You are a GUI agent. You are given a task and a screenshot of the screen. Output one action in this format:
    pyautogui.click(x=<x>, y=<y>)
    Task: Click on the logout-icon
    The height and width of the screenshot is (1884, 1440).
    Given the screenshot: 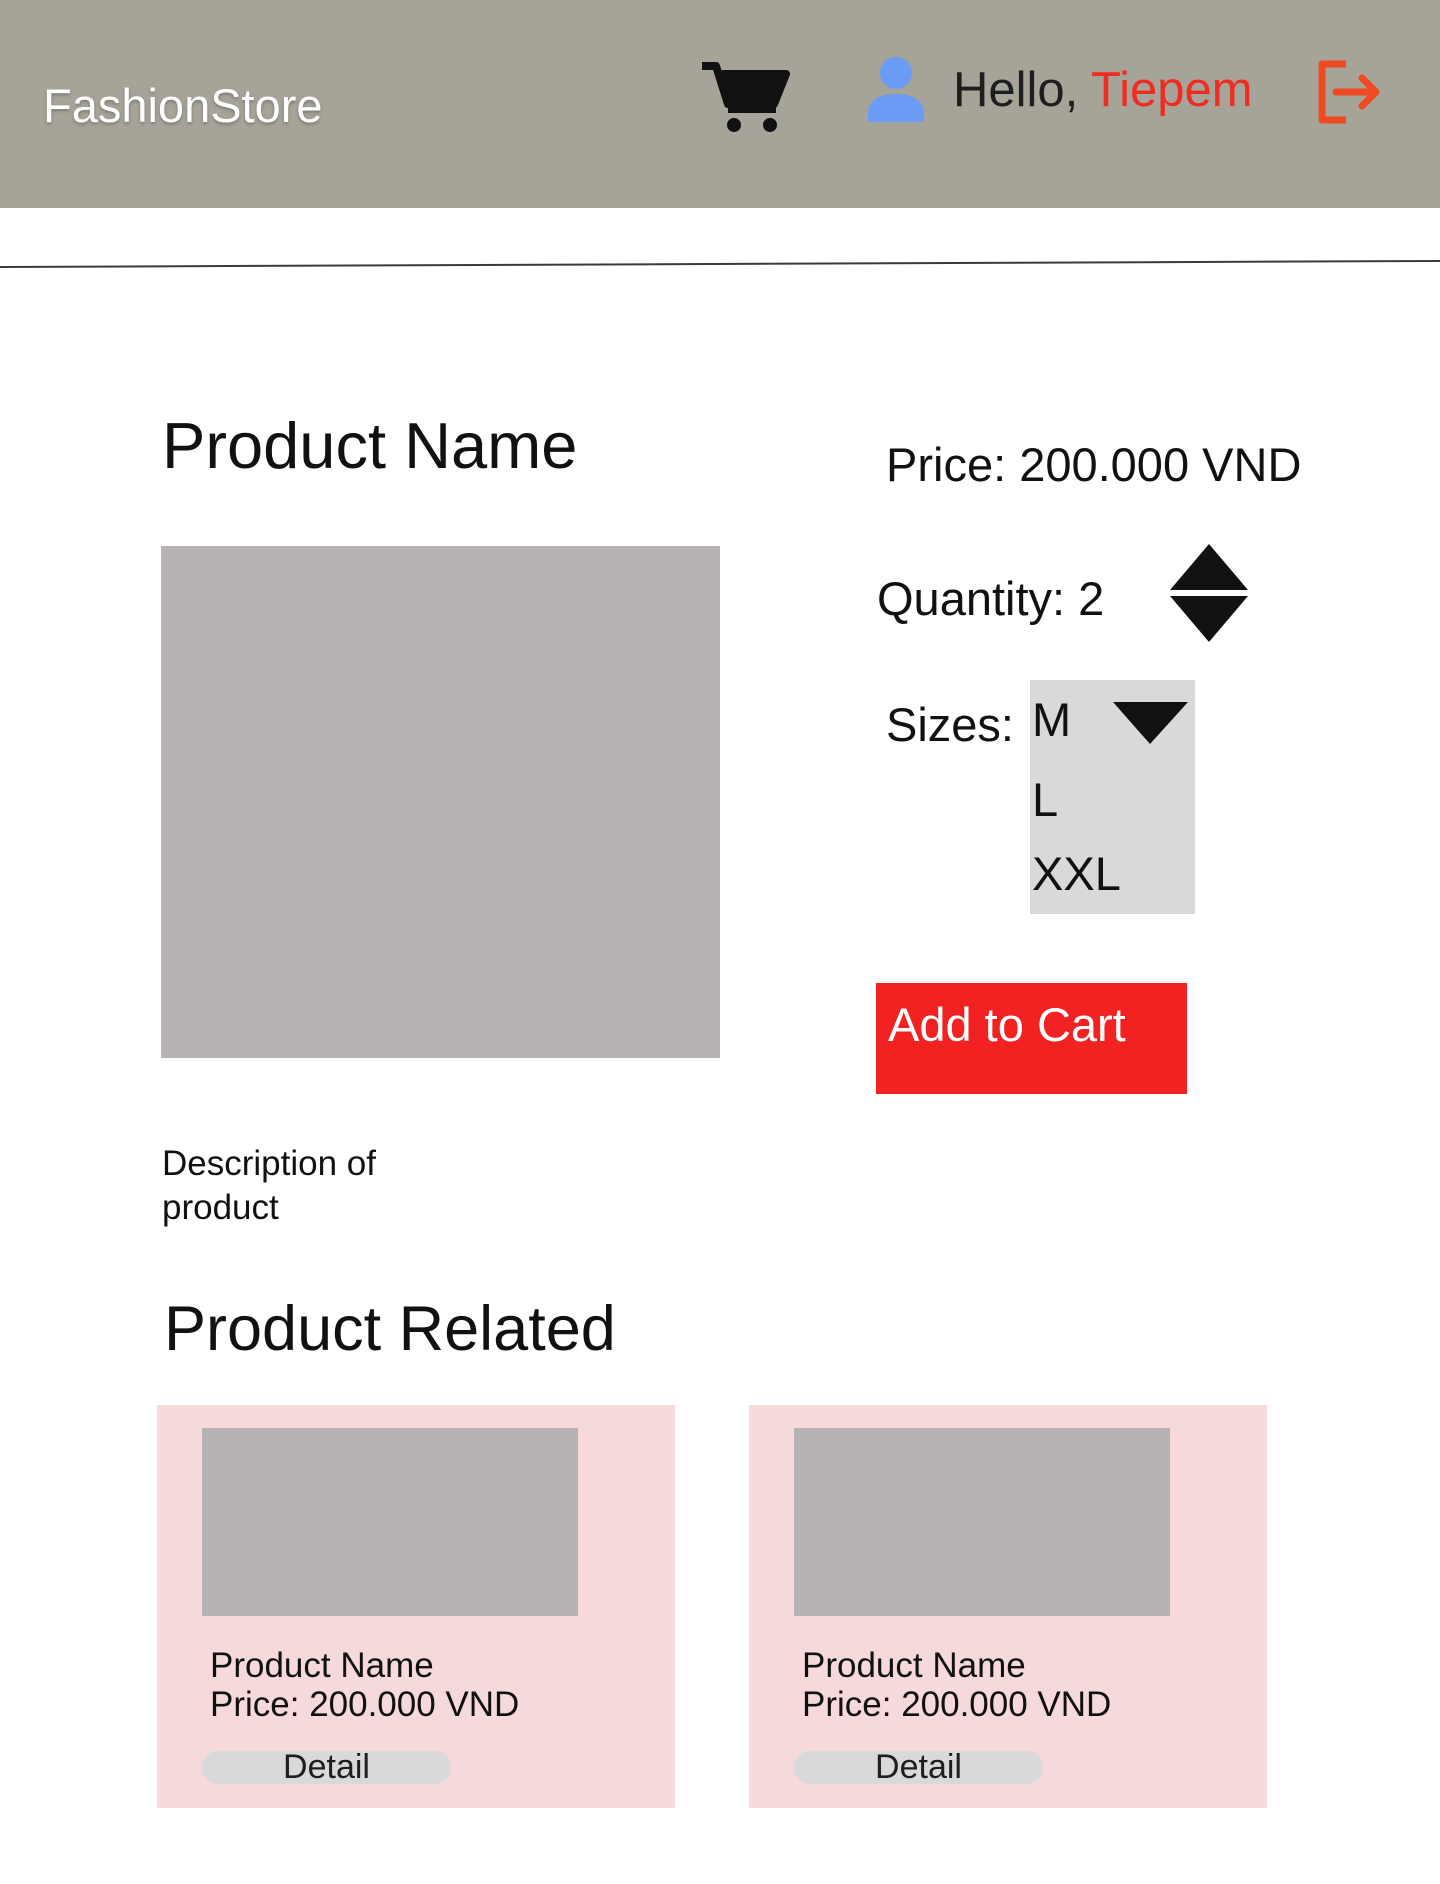 What is the action you would take?
    pyautogui.click(x=1349, y=92)
    